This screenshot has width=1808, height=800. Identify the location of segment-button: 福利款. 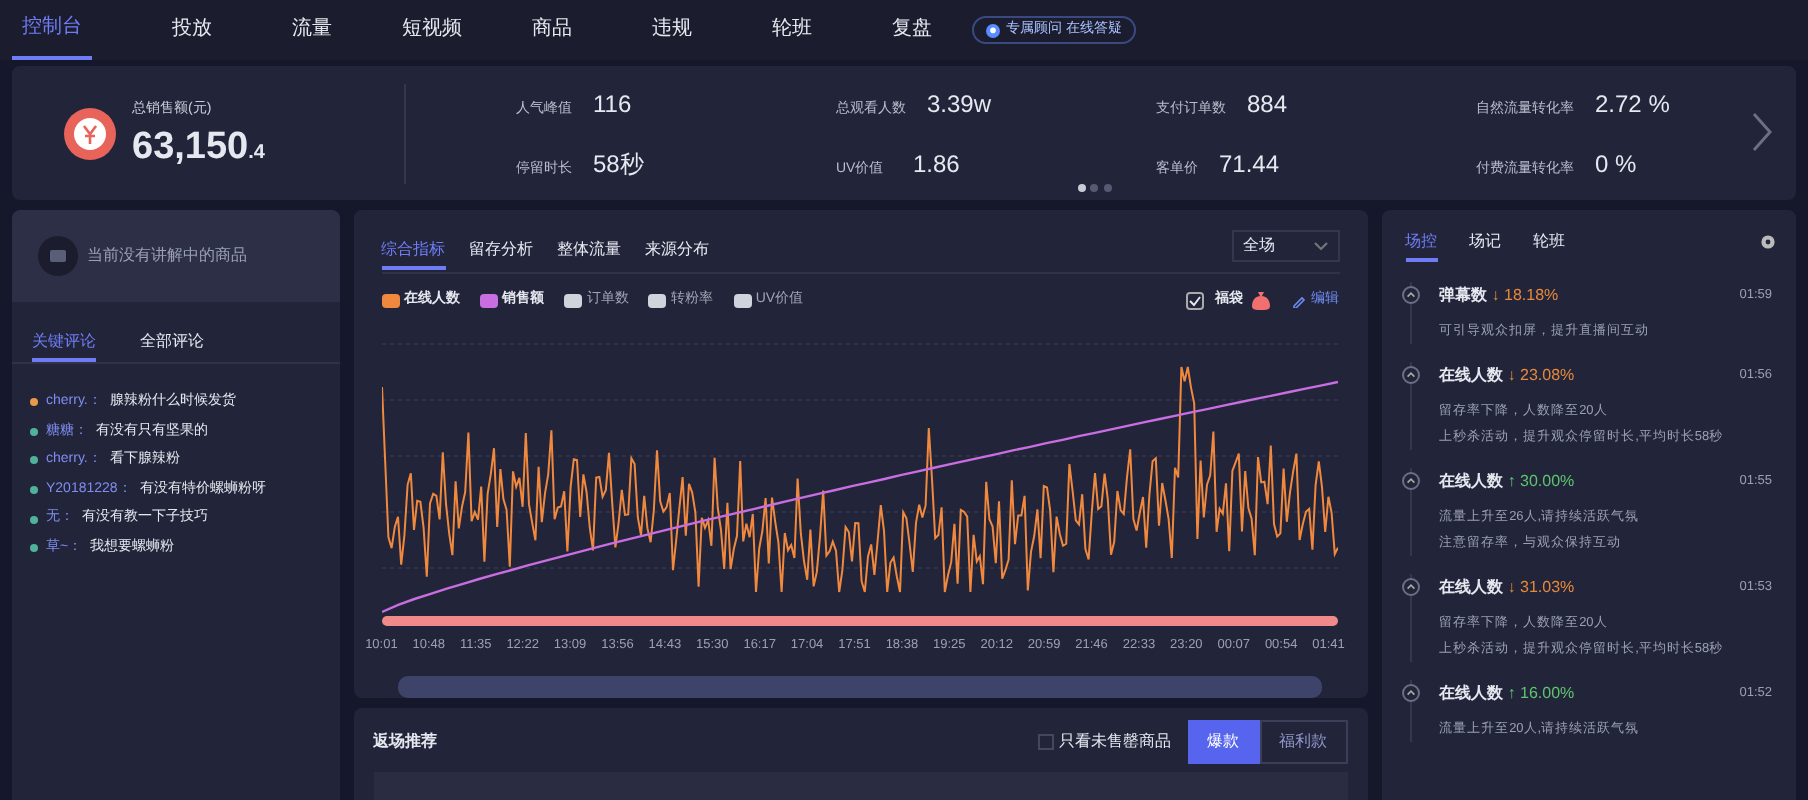
(1303, 742).